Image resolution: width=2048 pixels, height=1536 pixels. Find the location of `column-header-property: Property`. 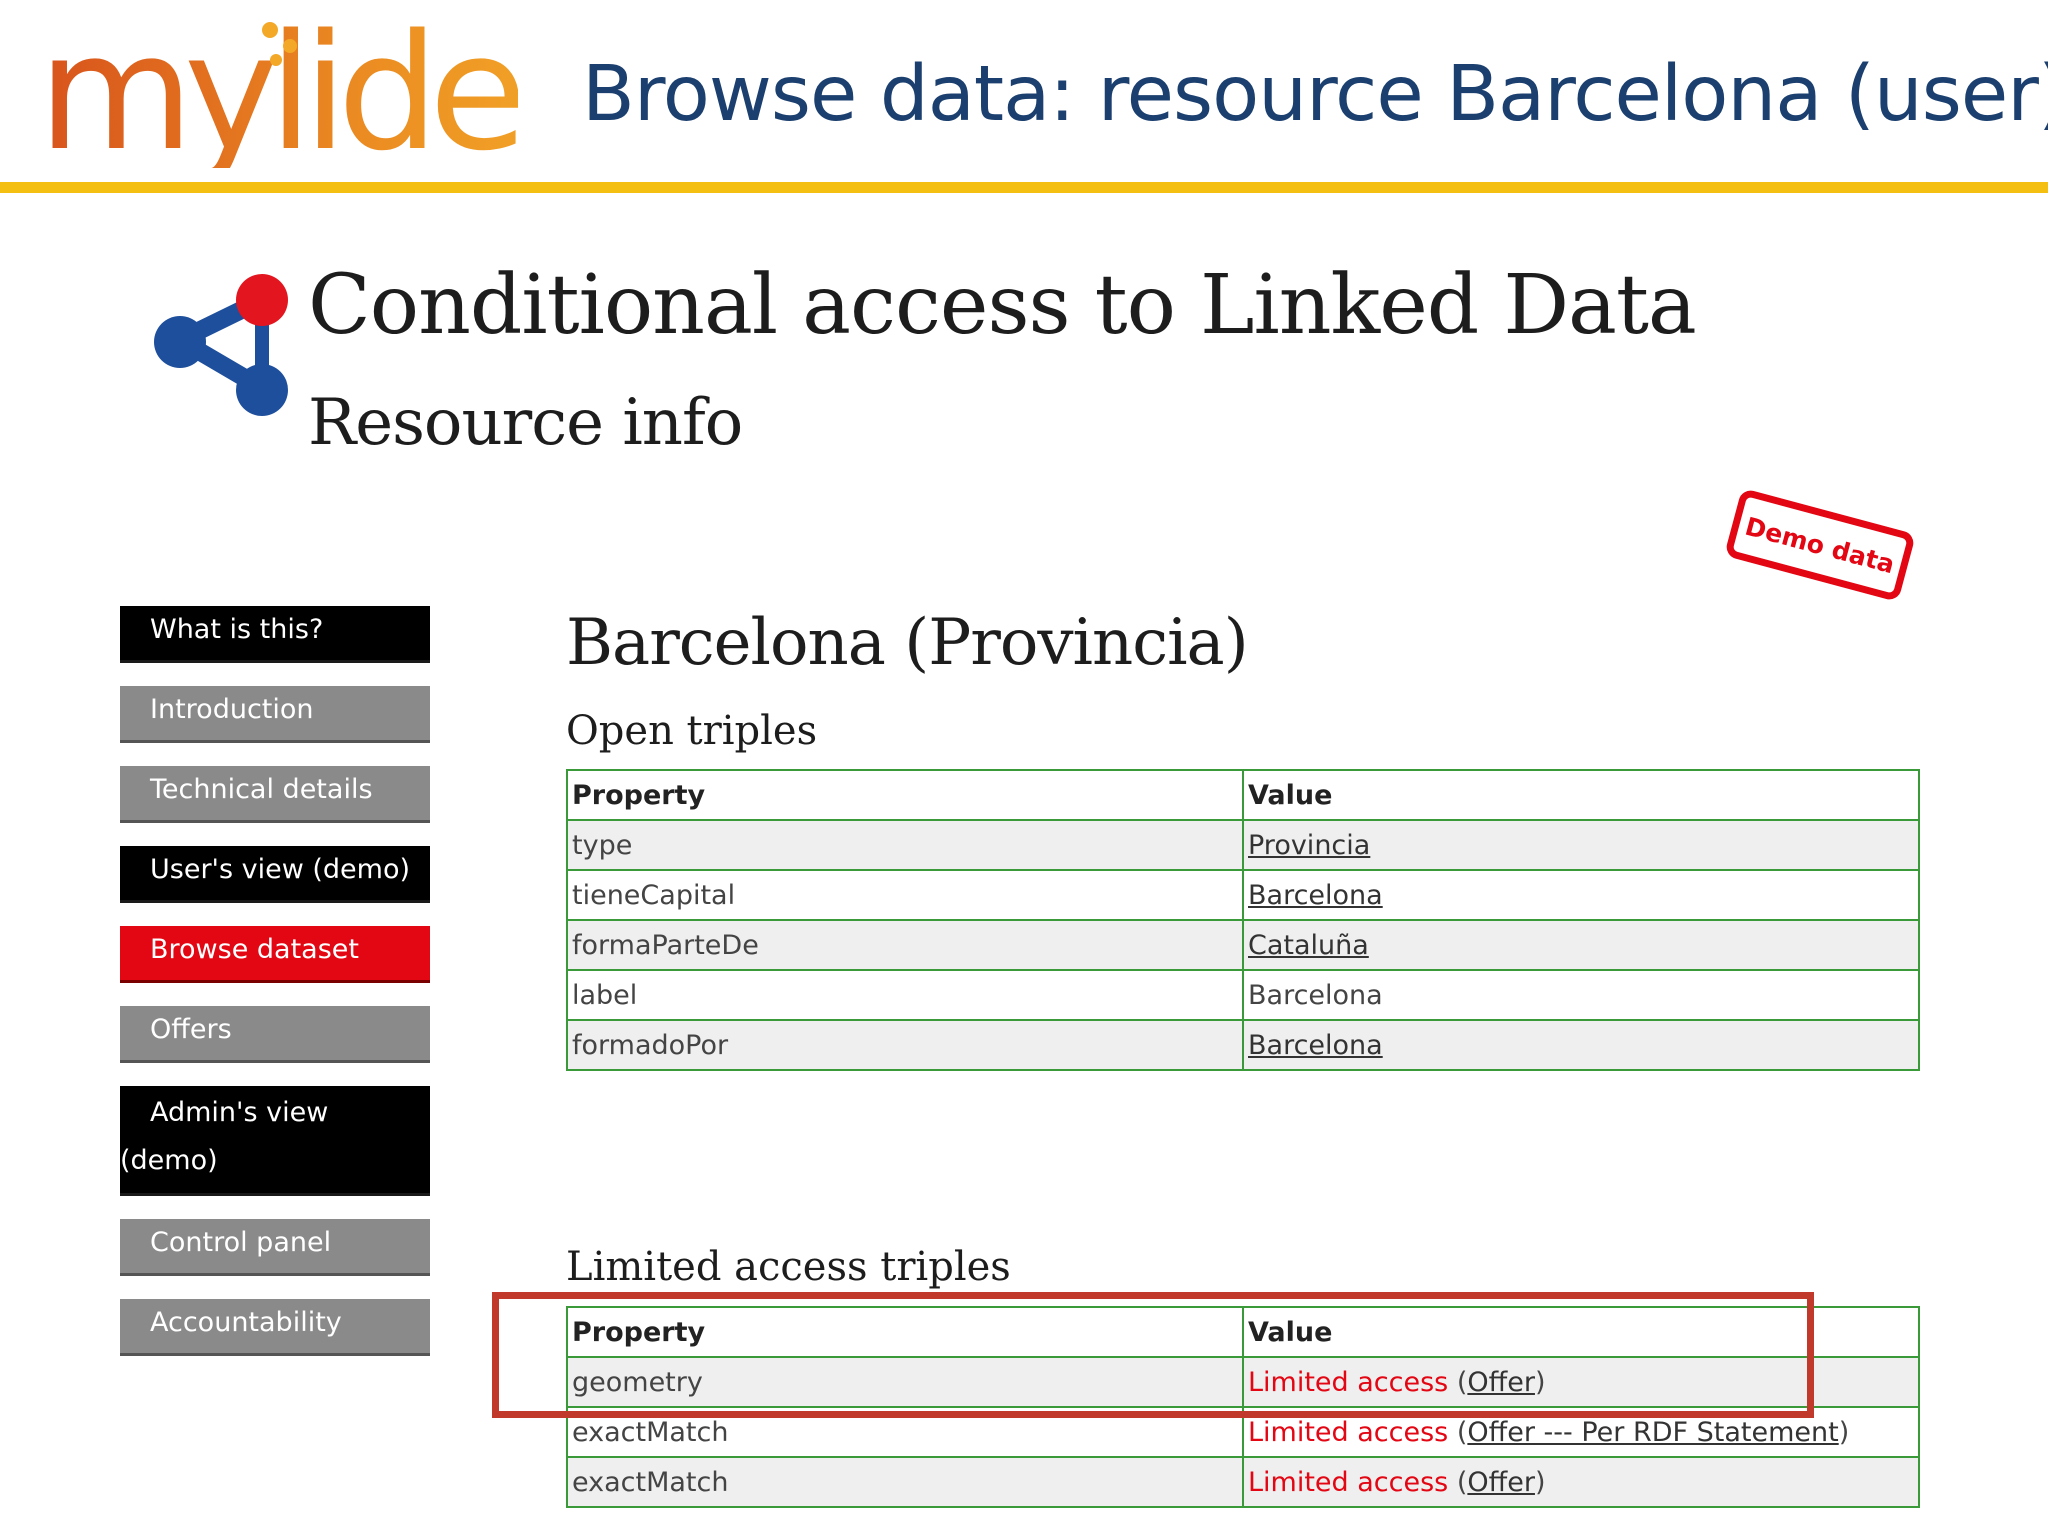

column-header-property: Property is located at coordinates (905, 795).